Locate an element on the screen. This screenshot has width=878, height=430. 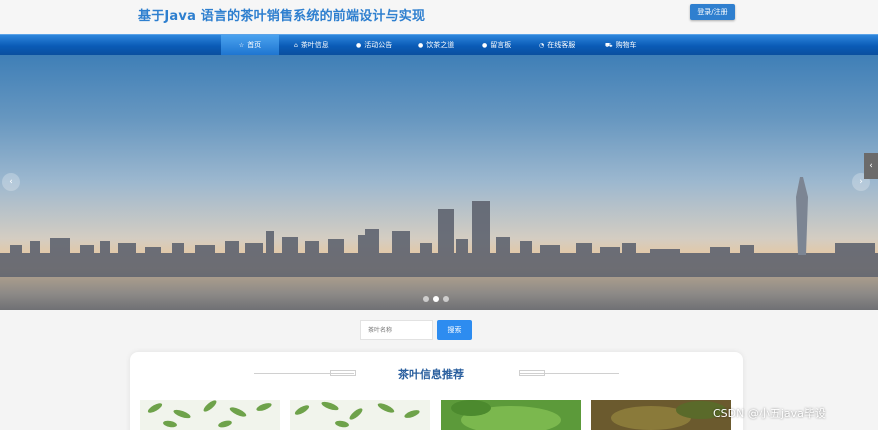
star-icon: ☆ is located at coordinates (241, 45).